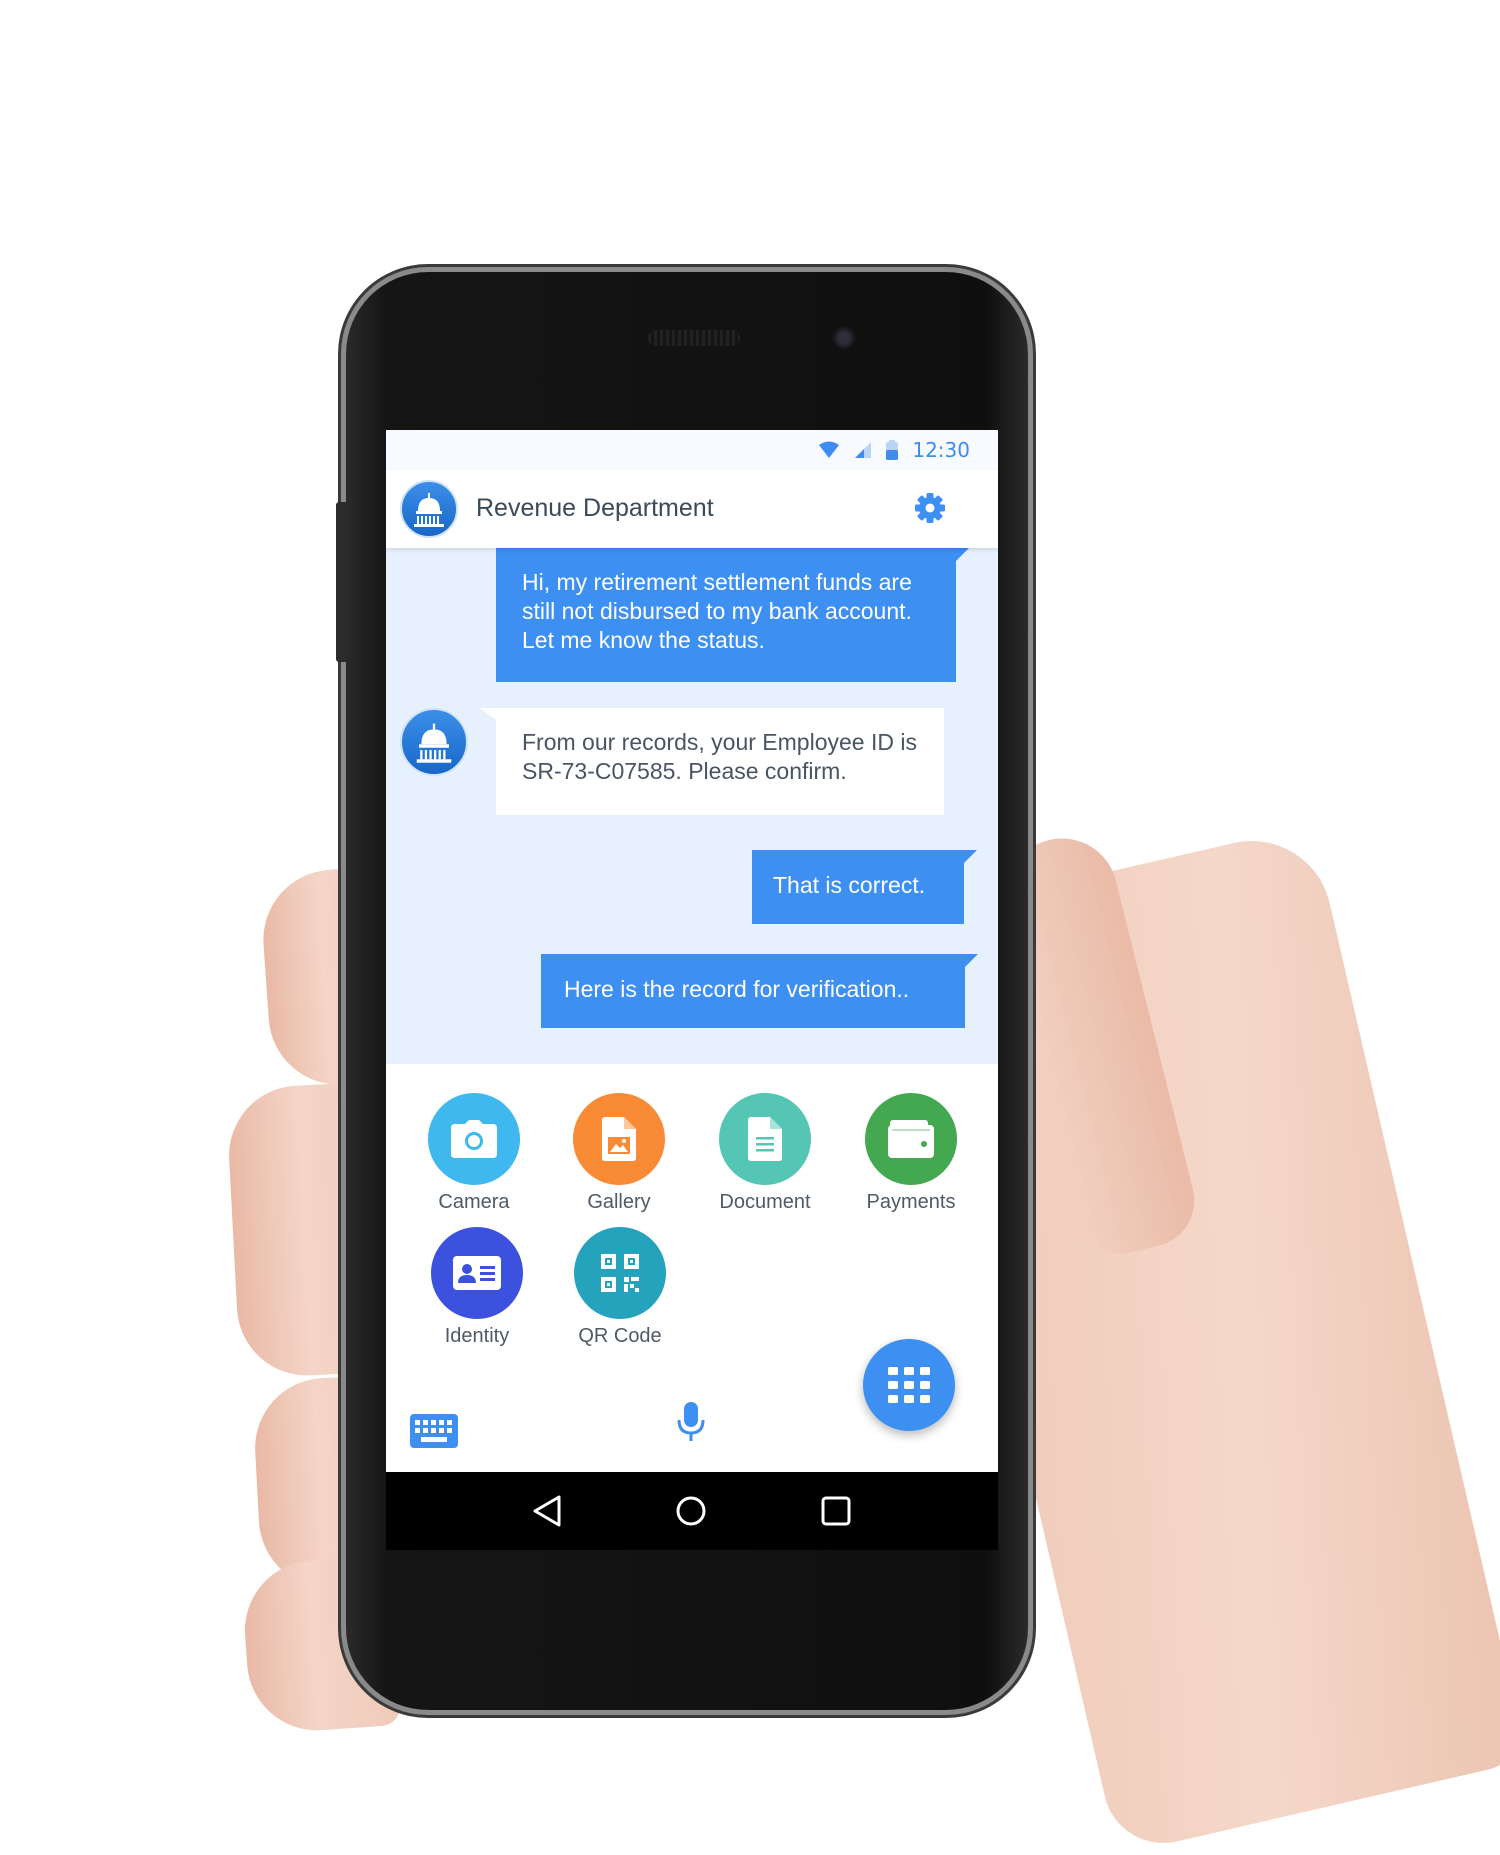  Describe the element at coordinates (474, 1202) in the screenshot. I see `action-label: Camera` at that location.